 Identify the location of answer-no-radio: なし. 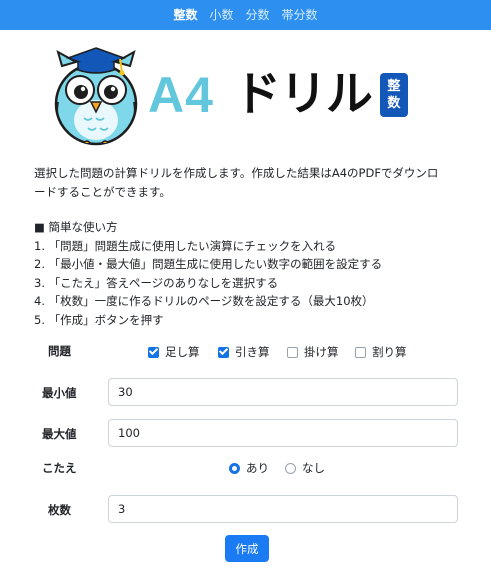
(305, 468).